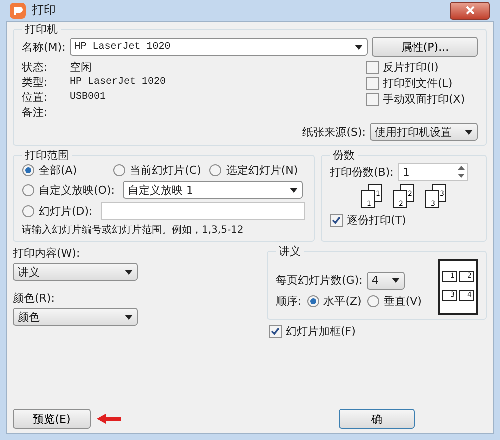 The height and width of the screenshot is (440, 500). I want to click on checkbox-option: 反片打印(I), so click(422, 67).